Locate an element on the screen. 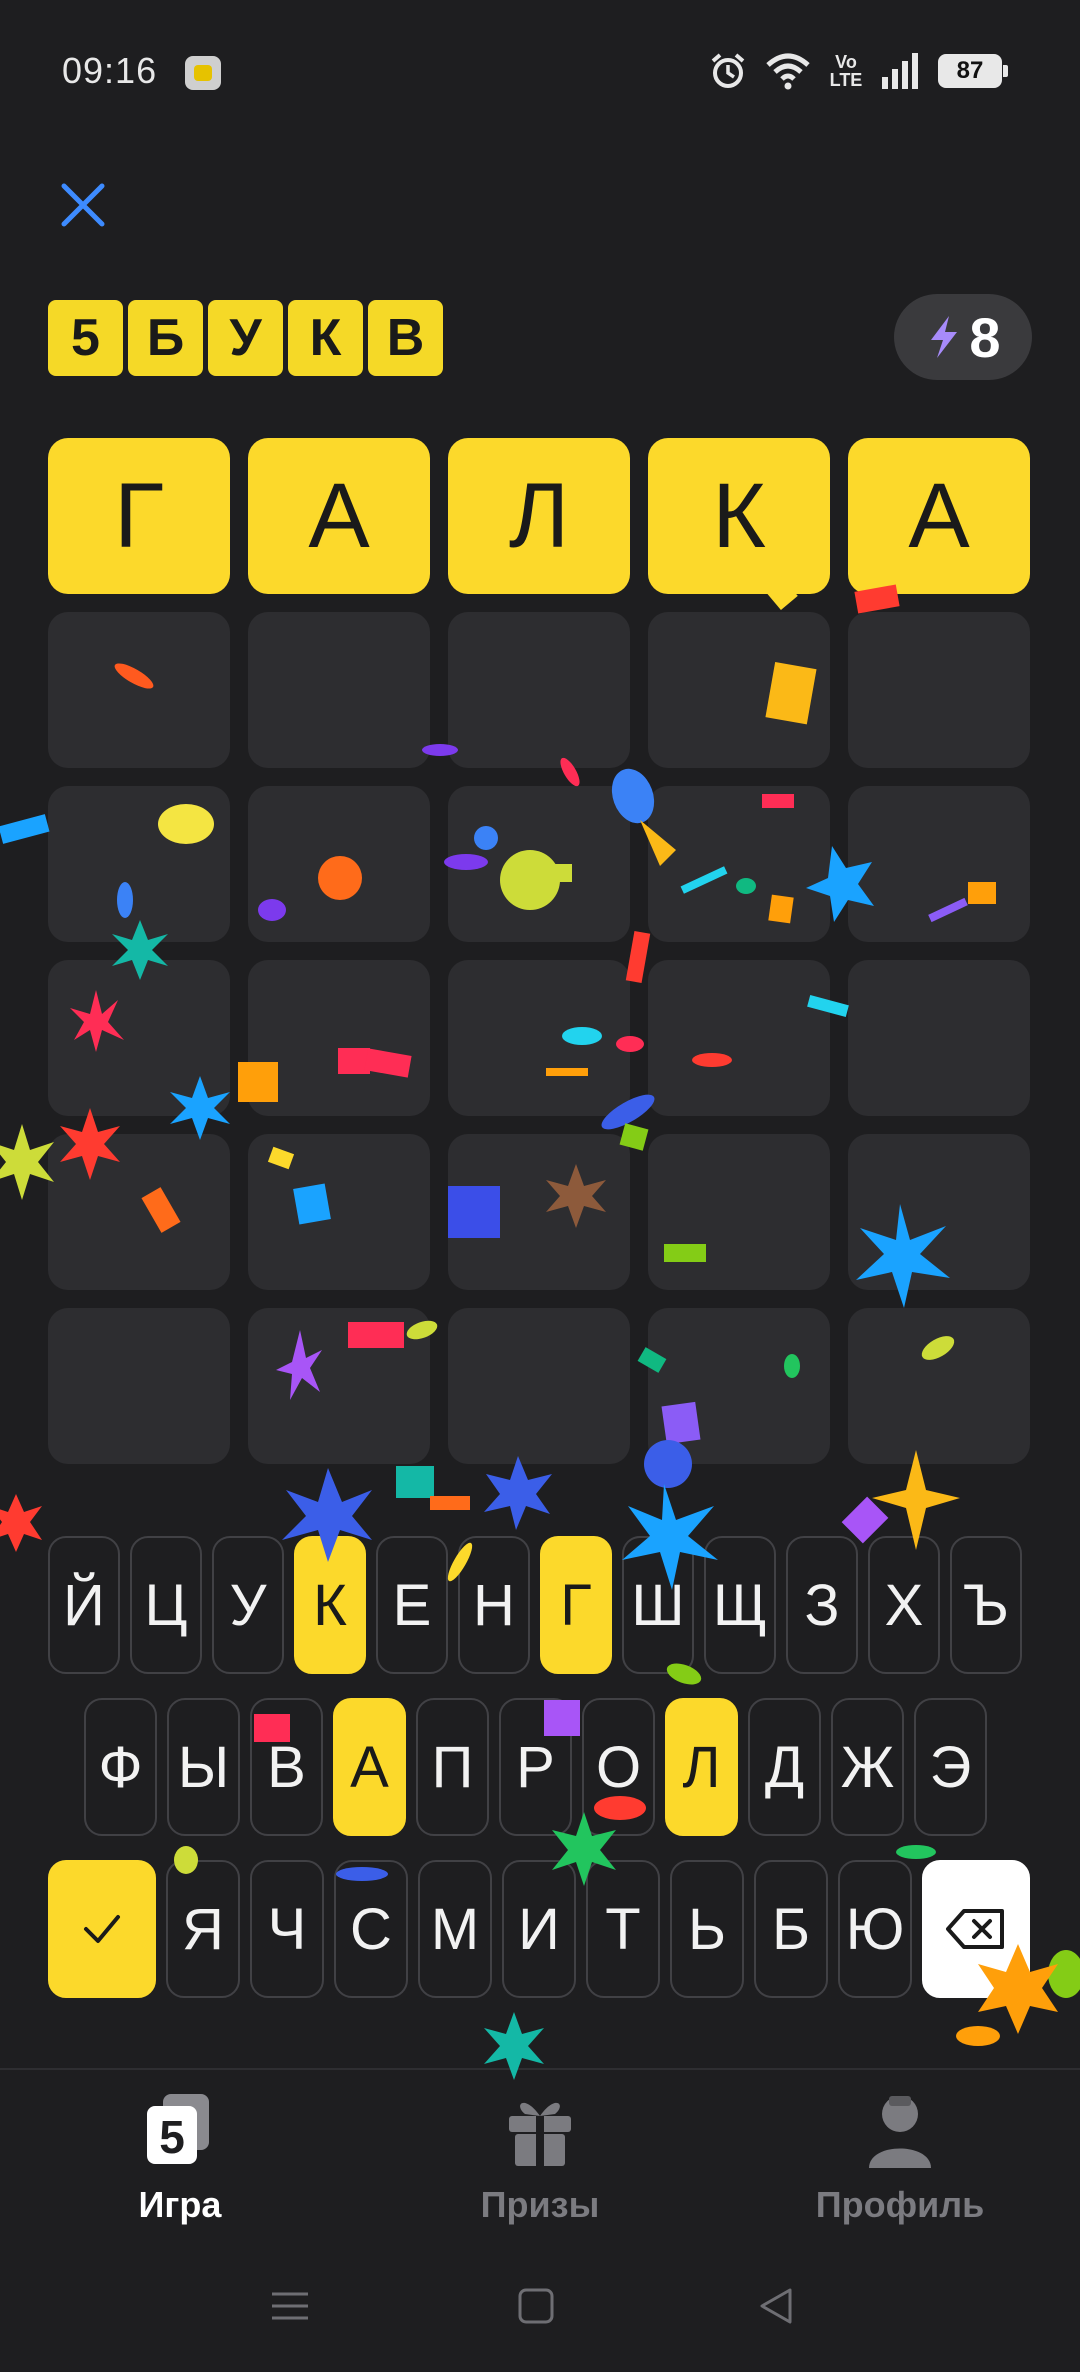 Image resolution: width=1080 pixels, height=2372 pixels. tab-label: Профиль is located at coordinates (900, 2204).